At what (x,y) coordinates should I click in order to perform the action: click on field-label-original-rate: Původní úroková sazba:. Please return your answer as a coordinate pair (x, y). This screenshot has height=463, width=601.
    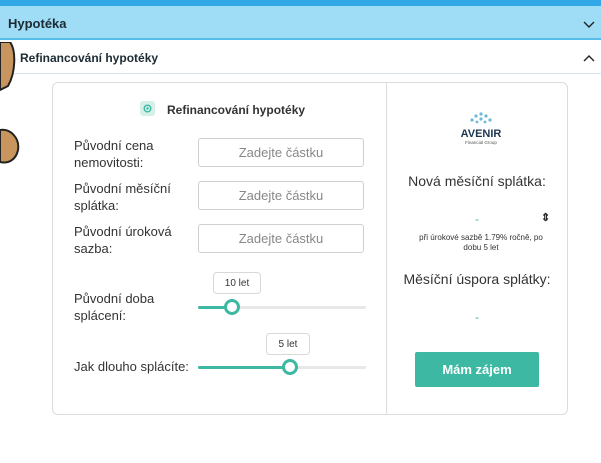
    Looking at the image, I should click on (123, 240).